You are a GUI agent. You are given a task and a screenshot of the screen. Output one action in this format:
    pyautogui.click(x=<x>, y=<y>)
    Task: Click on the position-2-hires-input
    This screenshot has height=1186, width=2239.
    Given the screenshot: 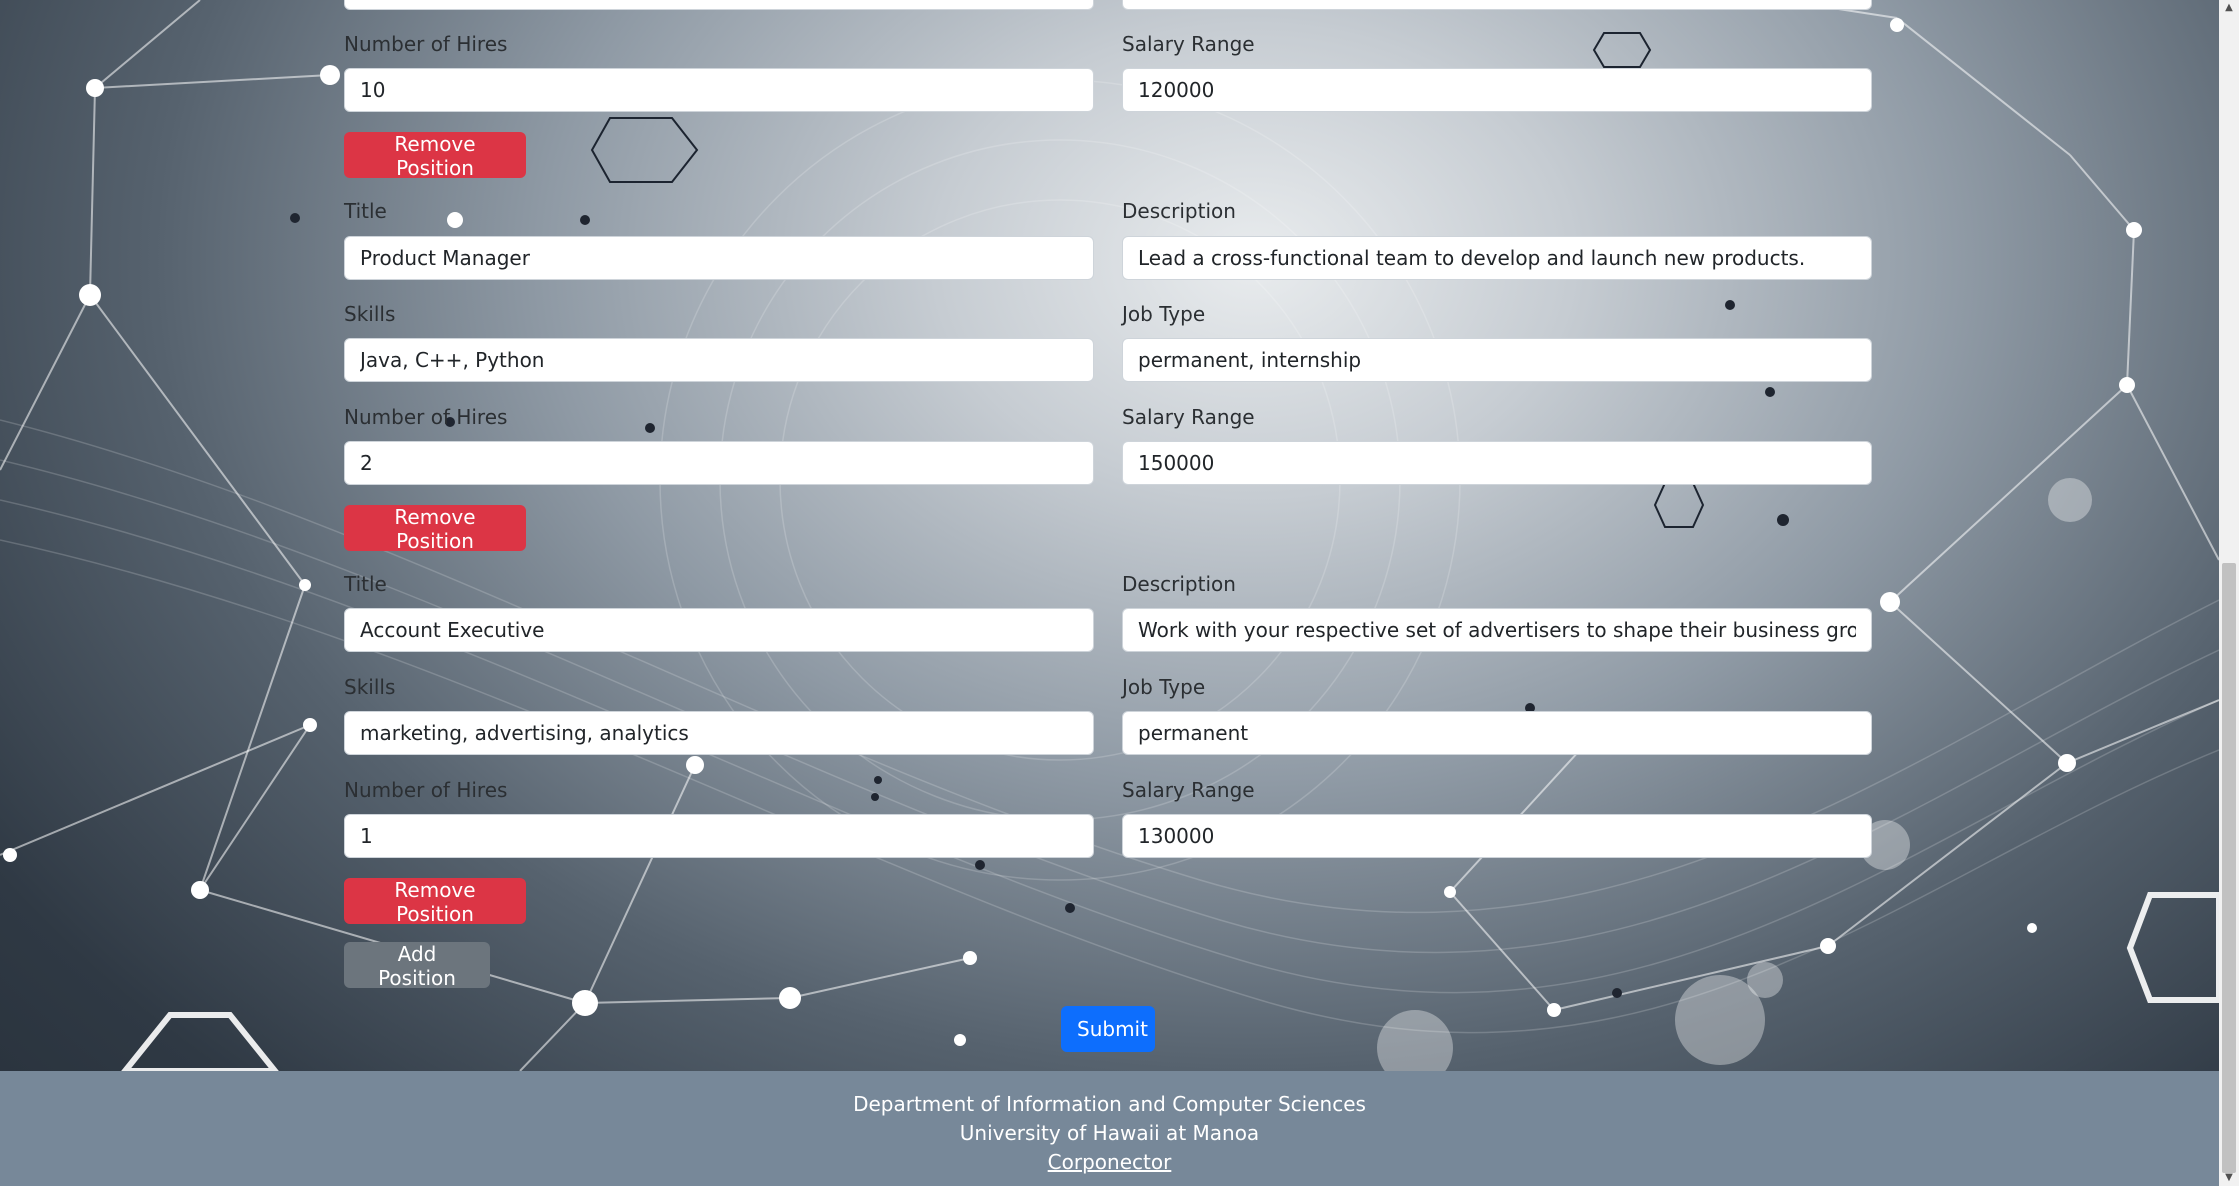 What is the action you would take?
    pyautogui.click(x=719, y=463)
    